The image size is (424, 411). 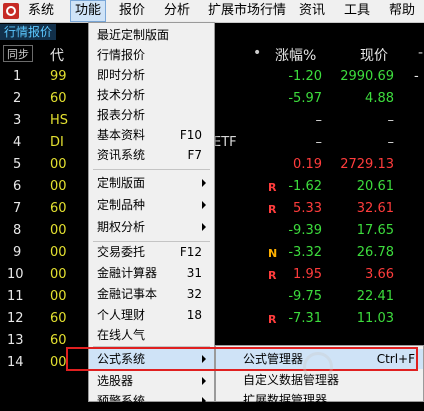 What do you see at coordinates (319, 359) in the screenshot?
I see `submenu-item-formula-manager: 公式管理器 Ctrl+F` at bounding box center [319, 359].